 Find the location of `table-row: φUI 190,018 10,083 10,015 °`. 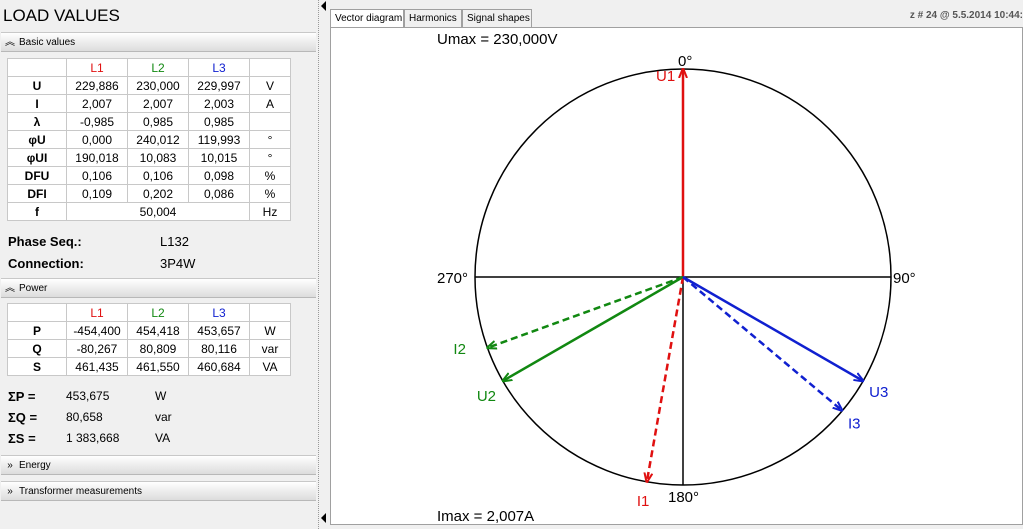

table-row: φUI 190,018 10,083 10,015 ° is located at coordinates (149, 157).